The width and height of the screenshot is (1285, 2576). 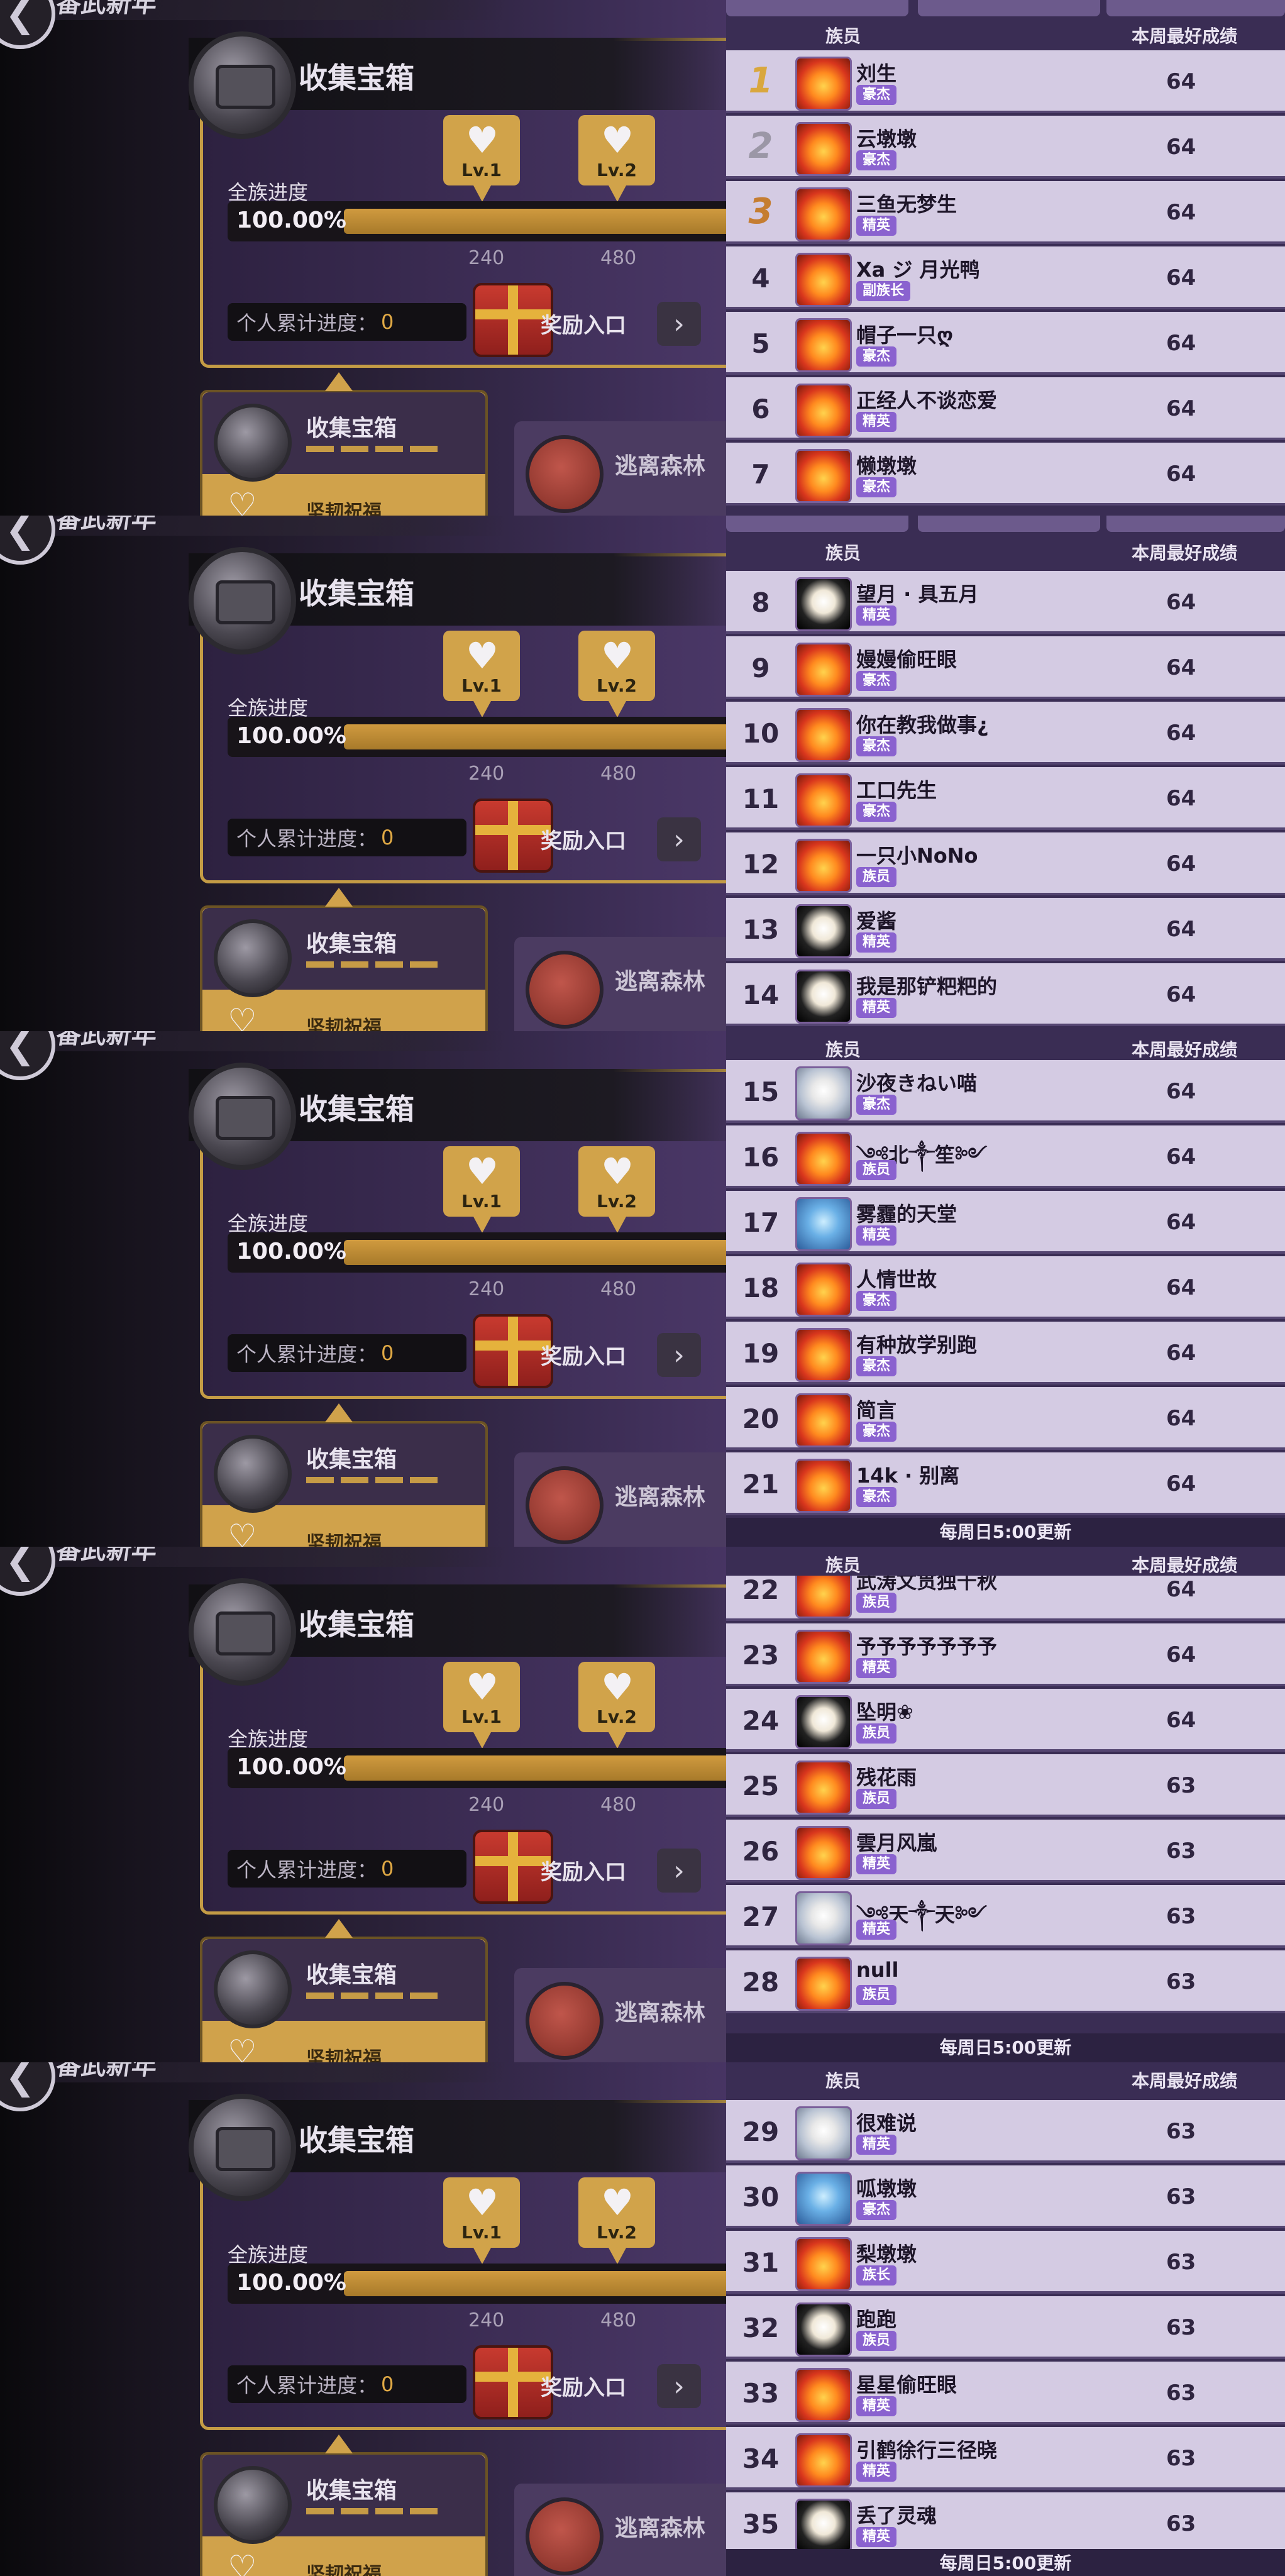 I want to click on leaderboard-row: 2 云墩墩 豪杰 64, so click(x=1005, y=147).